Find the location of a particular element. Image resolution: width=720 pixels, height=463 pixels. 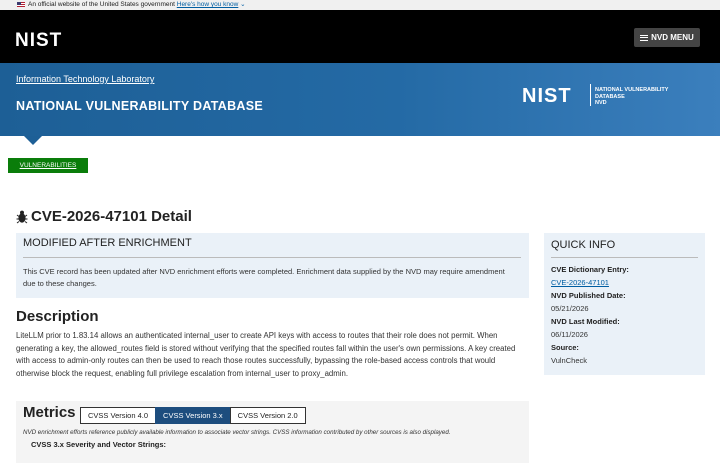

page-title: CVE-2026-47101 Detail is located at coordinates (104, 216).